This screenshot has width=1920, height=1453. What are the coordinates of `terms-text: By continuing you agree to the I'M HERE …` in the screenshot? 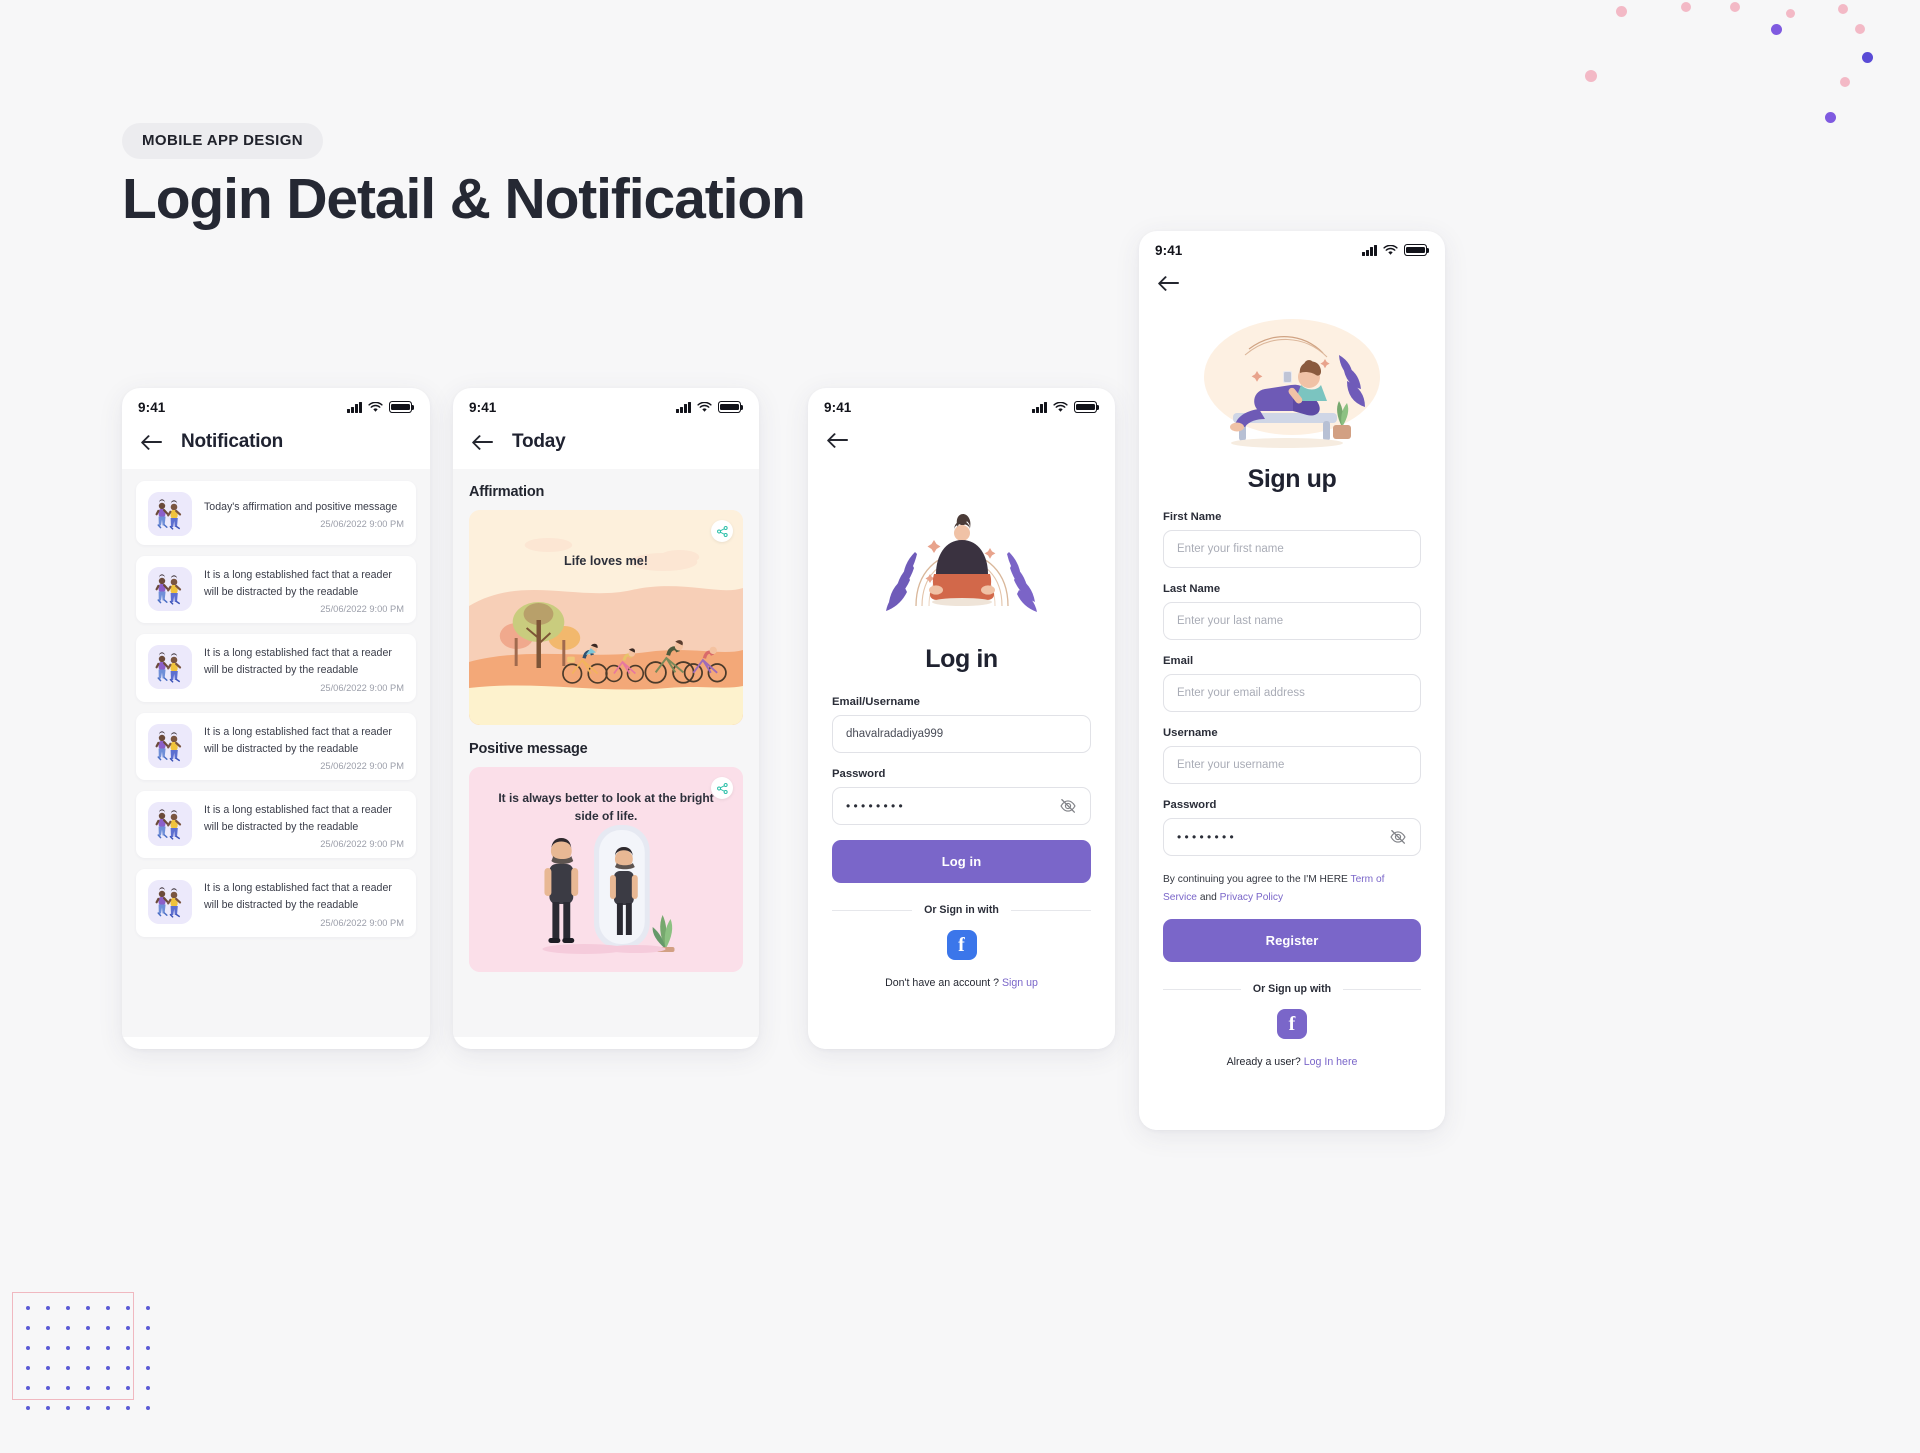 It's located at (1292, 888).